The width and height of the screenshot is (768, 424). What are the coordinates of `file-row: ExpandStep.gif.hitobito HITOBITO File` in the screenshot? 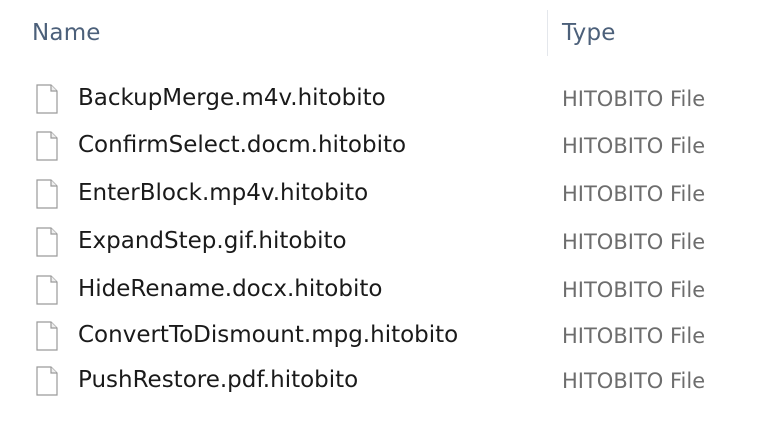 It's located at (390, 244).